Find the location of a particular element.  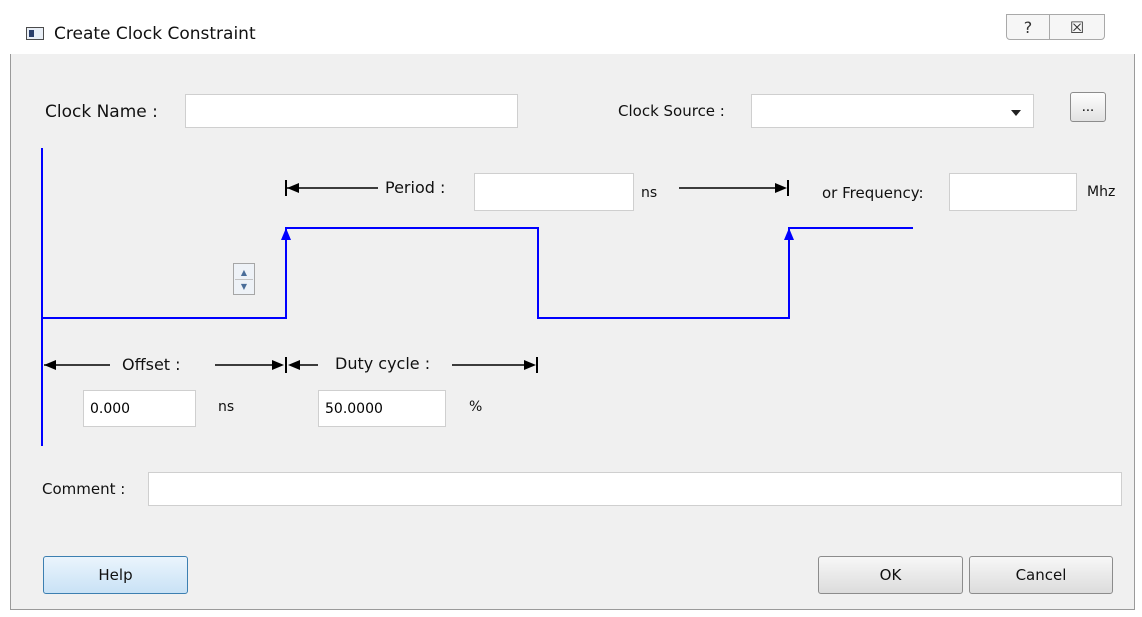

frequency-unit: Mhz is located at coordinates (1101, 192).